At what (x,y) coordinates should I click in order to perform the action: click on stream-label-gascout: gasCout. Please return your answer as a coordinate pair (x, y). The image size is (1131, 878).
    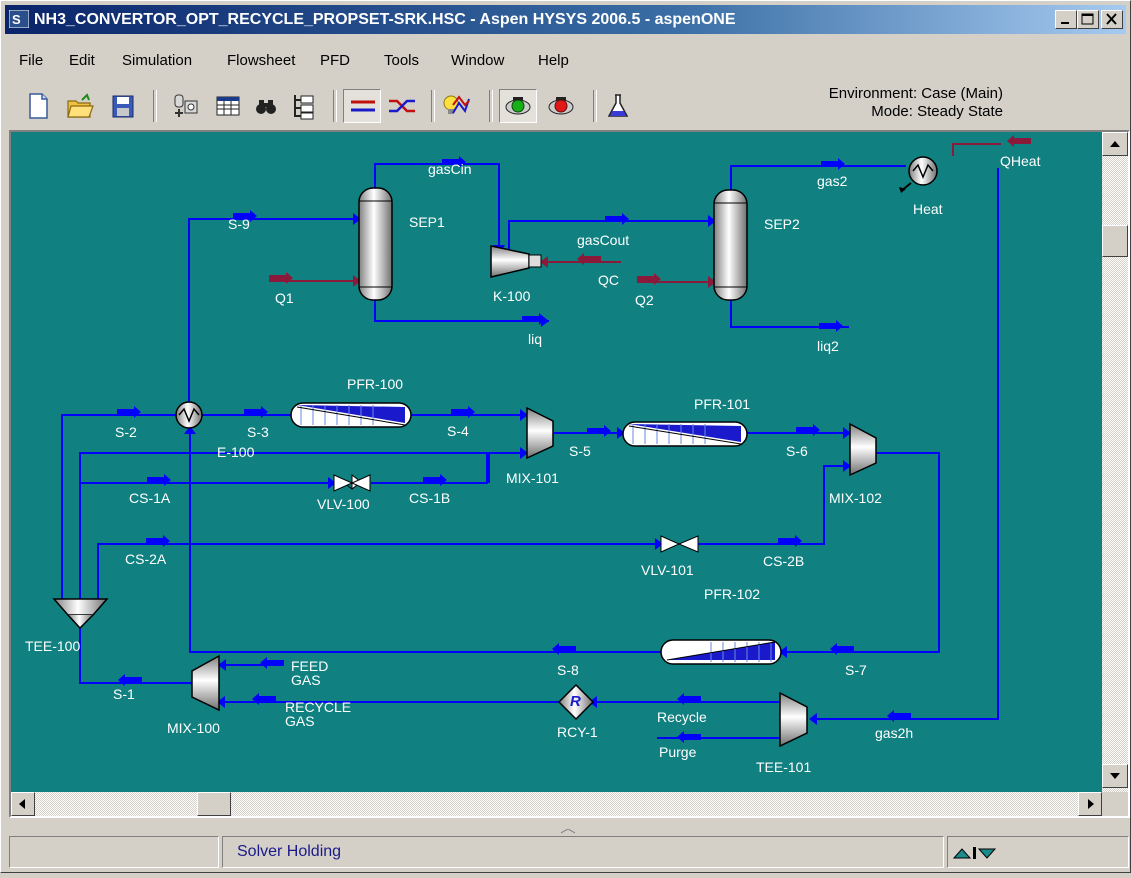
    Looking at the image, I should click on (603, 240).